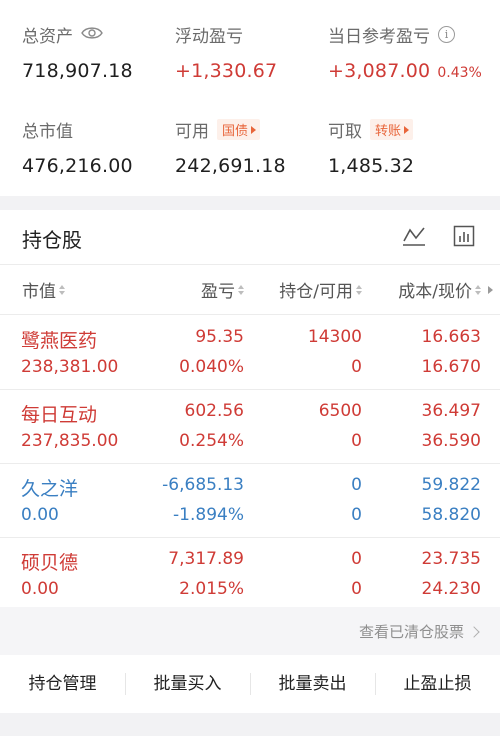 The image size is (500, 736). What do you see at coordinates (70, 441) in the screenshot?
I see `stock-market-value: 237,835.00` at bounding box center [70, 441].